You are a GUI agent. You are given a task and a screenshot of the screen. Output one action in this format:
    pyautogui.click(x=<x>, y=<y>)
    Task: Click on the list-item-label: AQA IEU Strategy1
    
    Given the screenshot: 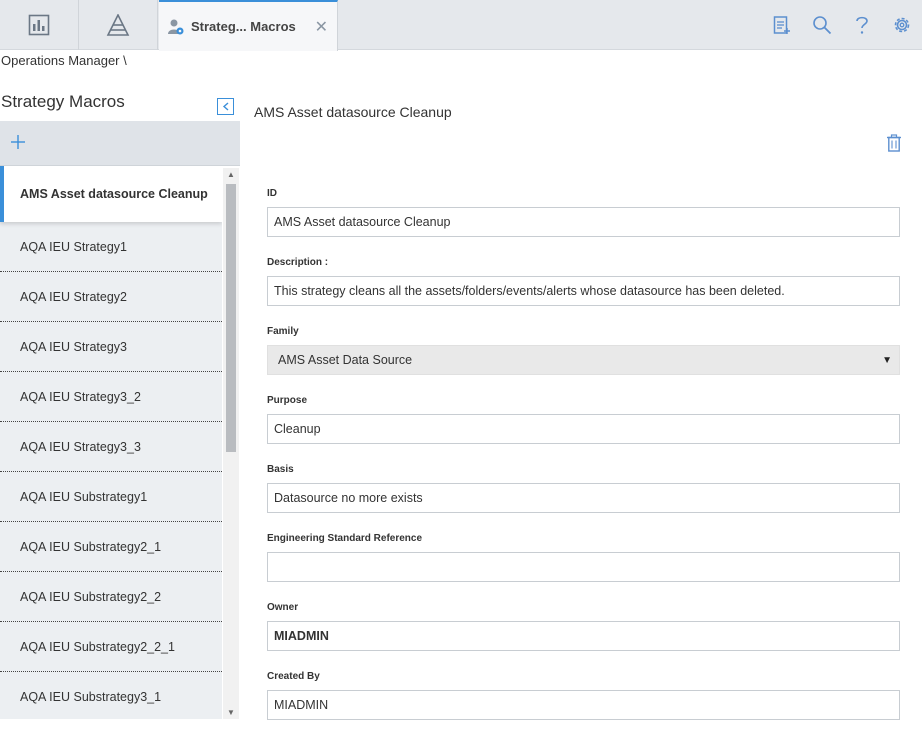 What is the action you would take?
    pyautogui.click(x=73, y=246)
    